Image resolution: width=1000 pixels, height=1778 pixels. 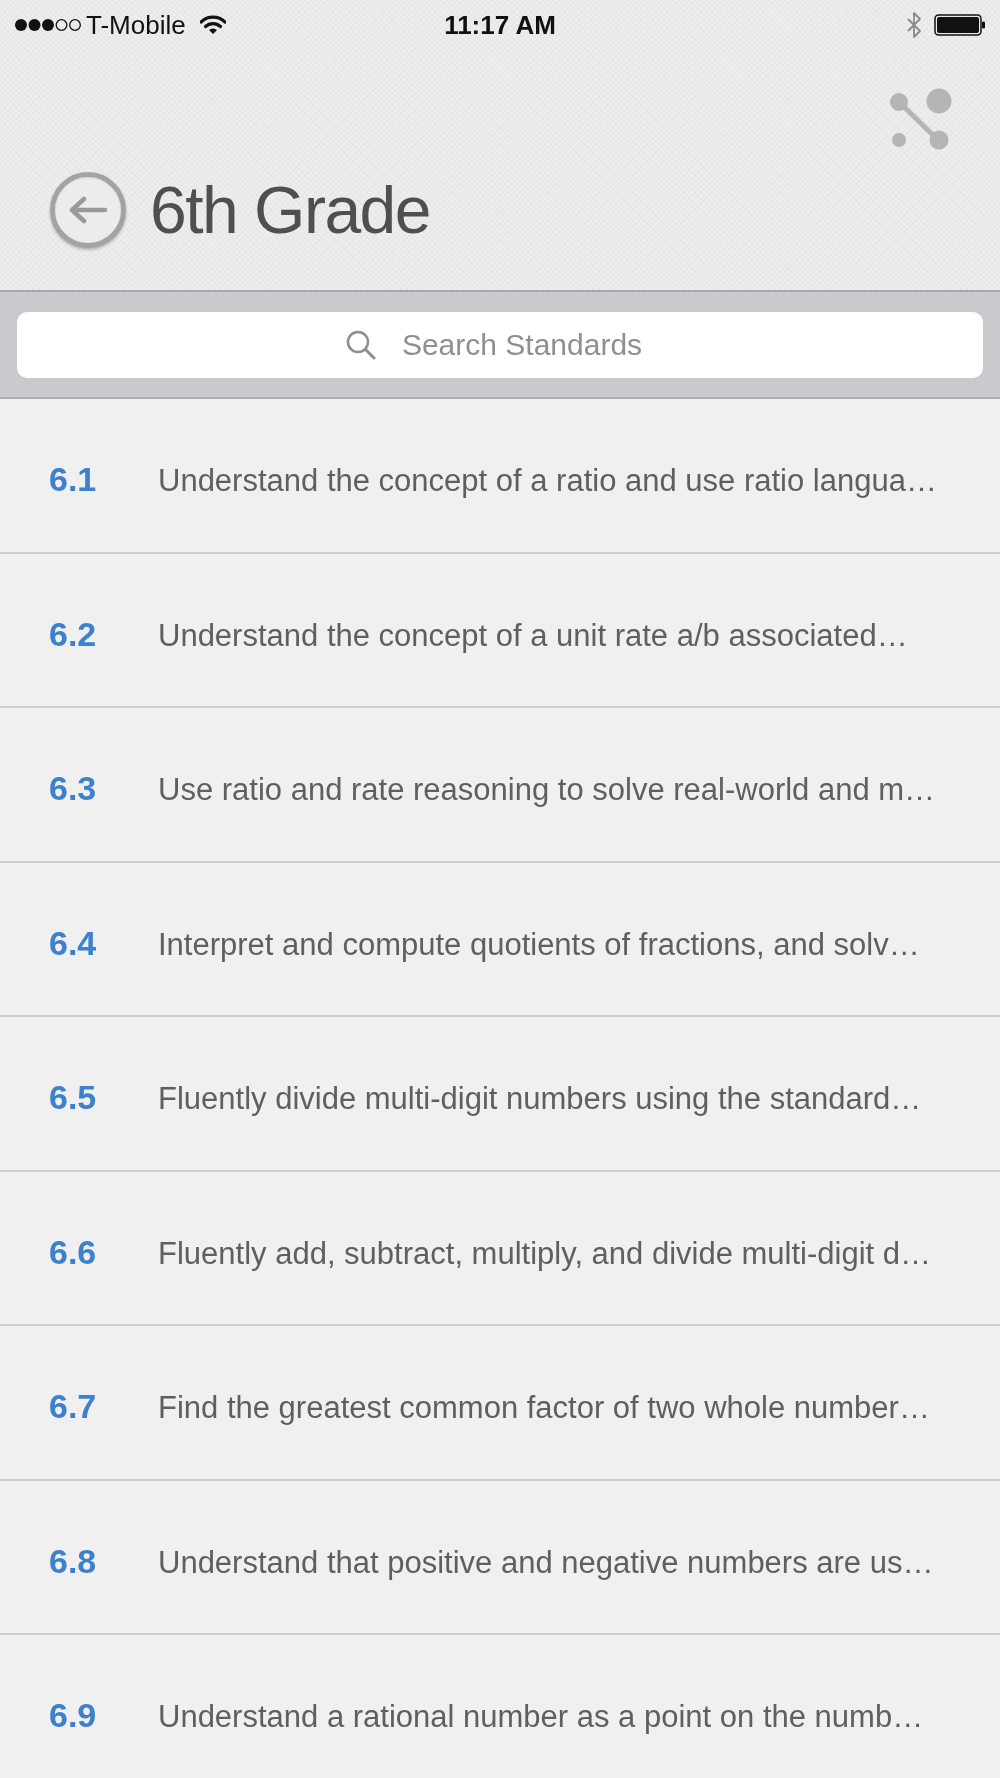 I want to click on page-title: 6th Grade, so click(x=290, y=210).